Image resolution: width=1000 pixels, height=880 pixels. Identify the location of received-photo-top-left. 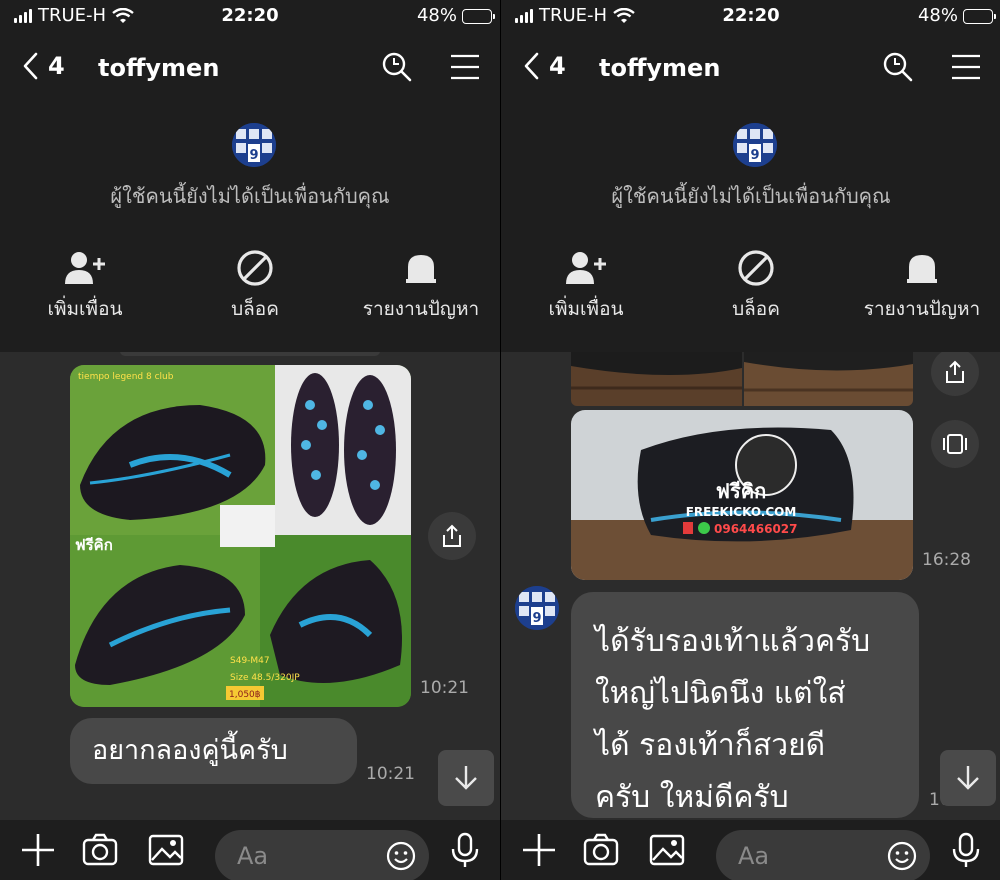
(656, 379).